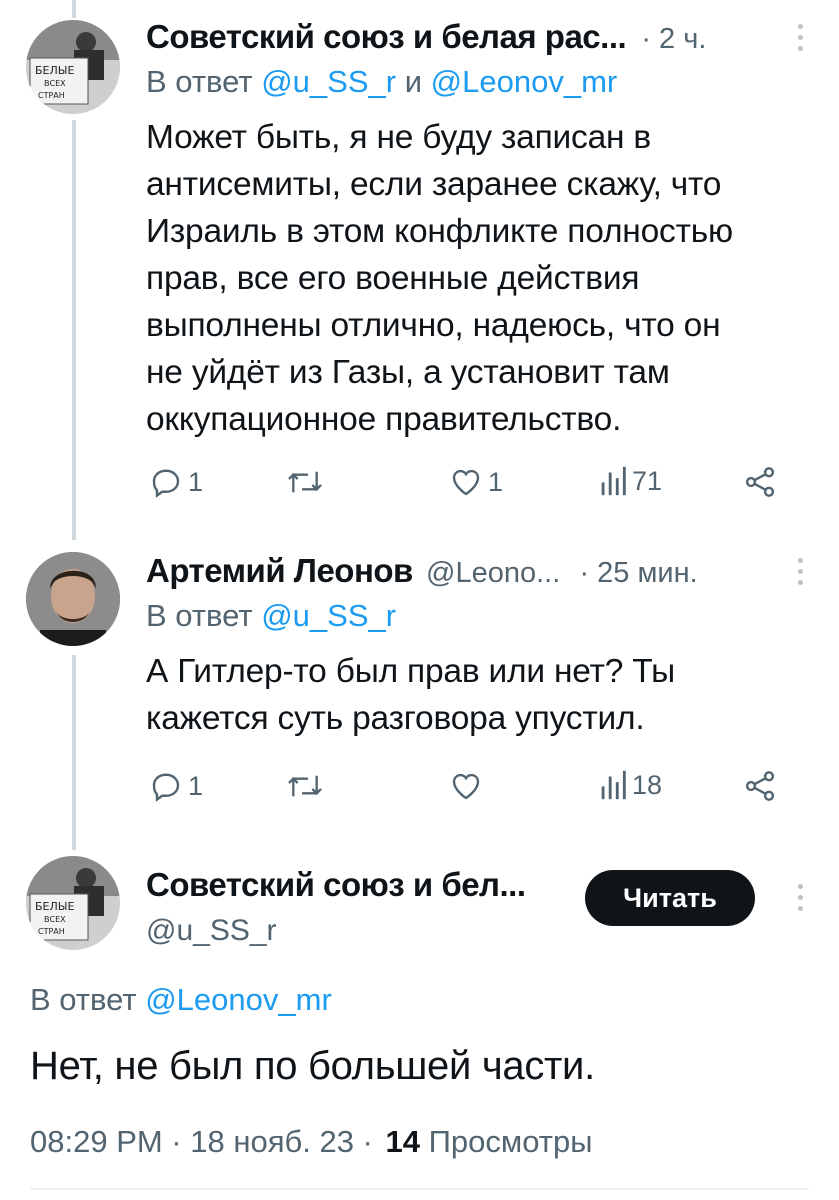 The width and height of the screenshot is (839, 1200). I want to click on follow-button: Читать, so click(670, 898).